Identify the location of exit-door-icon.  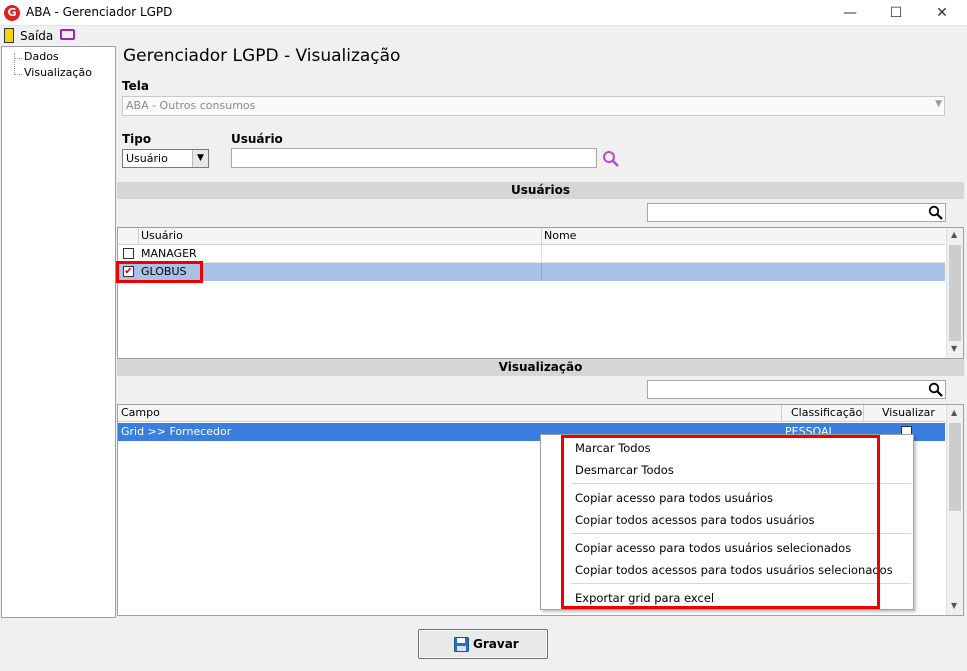
(9, 35).